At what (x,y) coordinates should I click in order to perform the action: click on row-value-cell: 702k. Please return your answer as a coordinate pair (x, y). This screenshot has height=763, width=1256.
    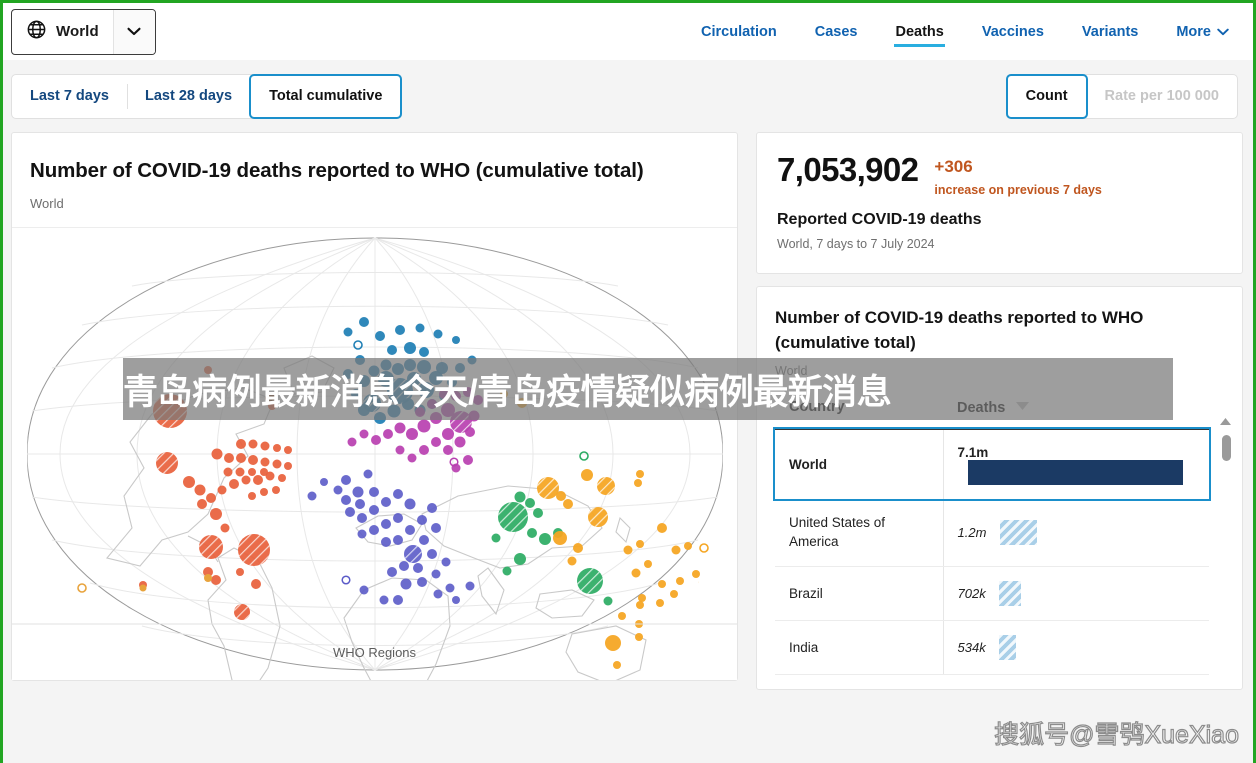
    Looking at the image, I should click on (1076, 593).